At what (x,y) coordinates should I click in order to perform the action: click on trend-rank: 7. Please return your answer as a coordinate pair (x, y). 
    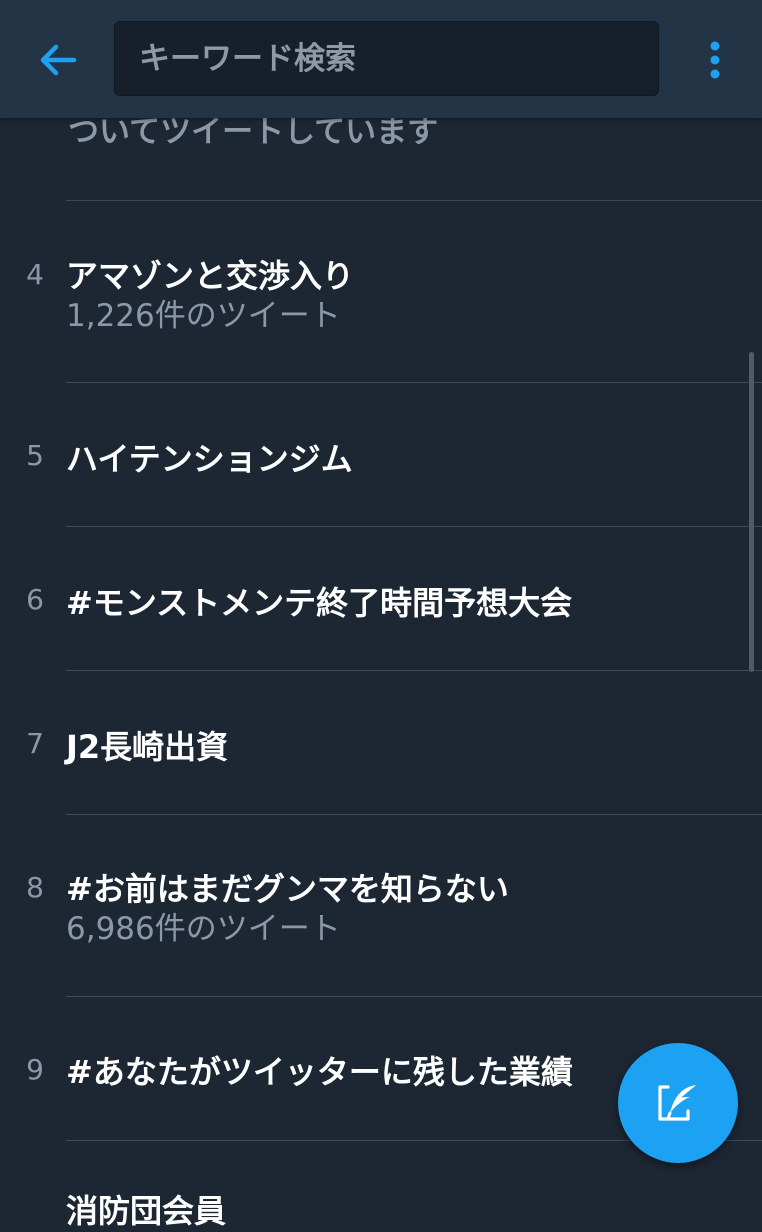
    Looking at the image, I should click on (35, 743).